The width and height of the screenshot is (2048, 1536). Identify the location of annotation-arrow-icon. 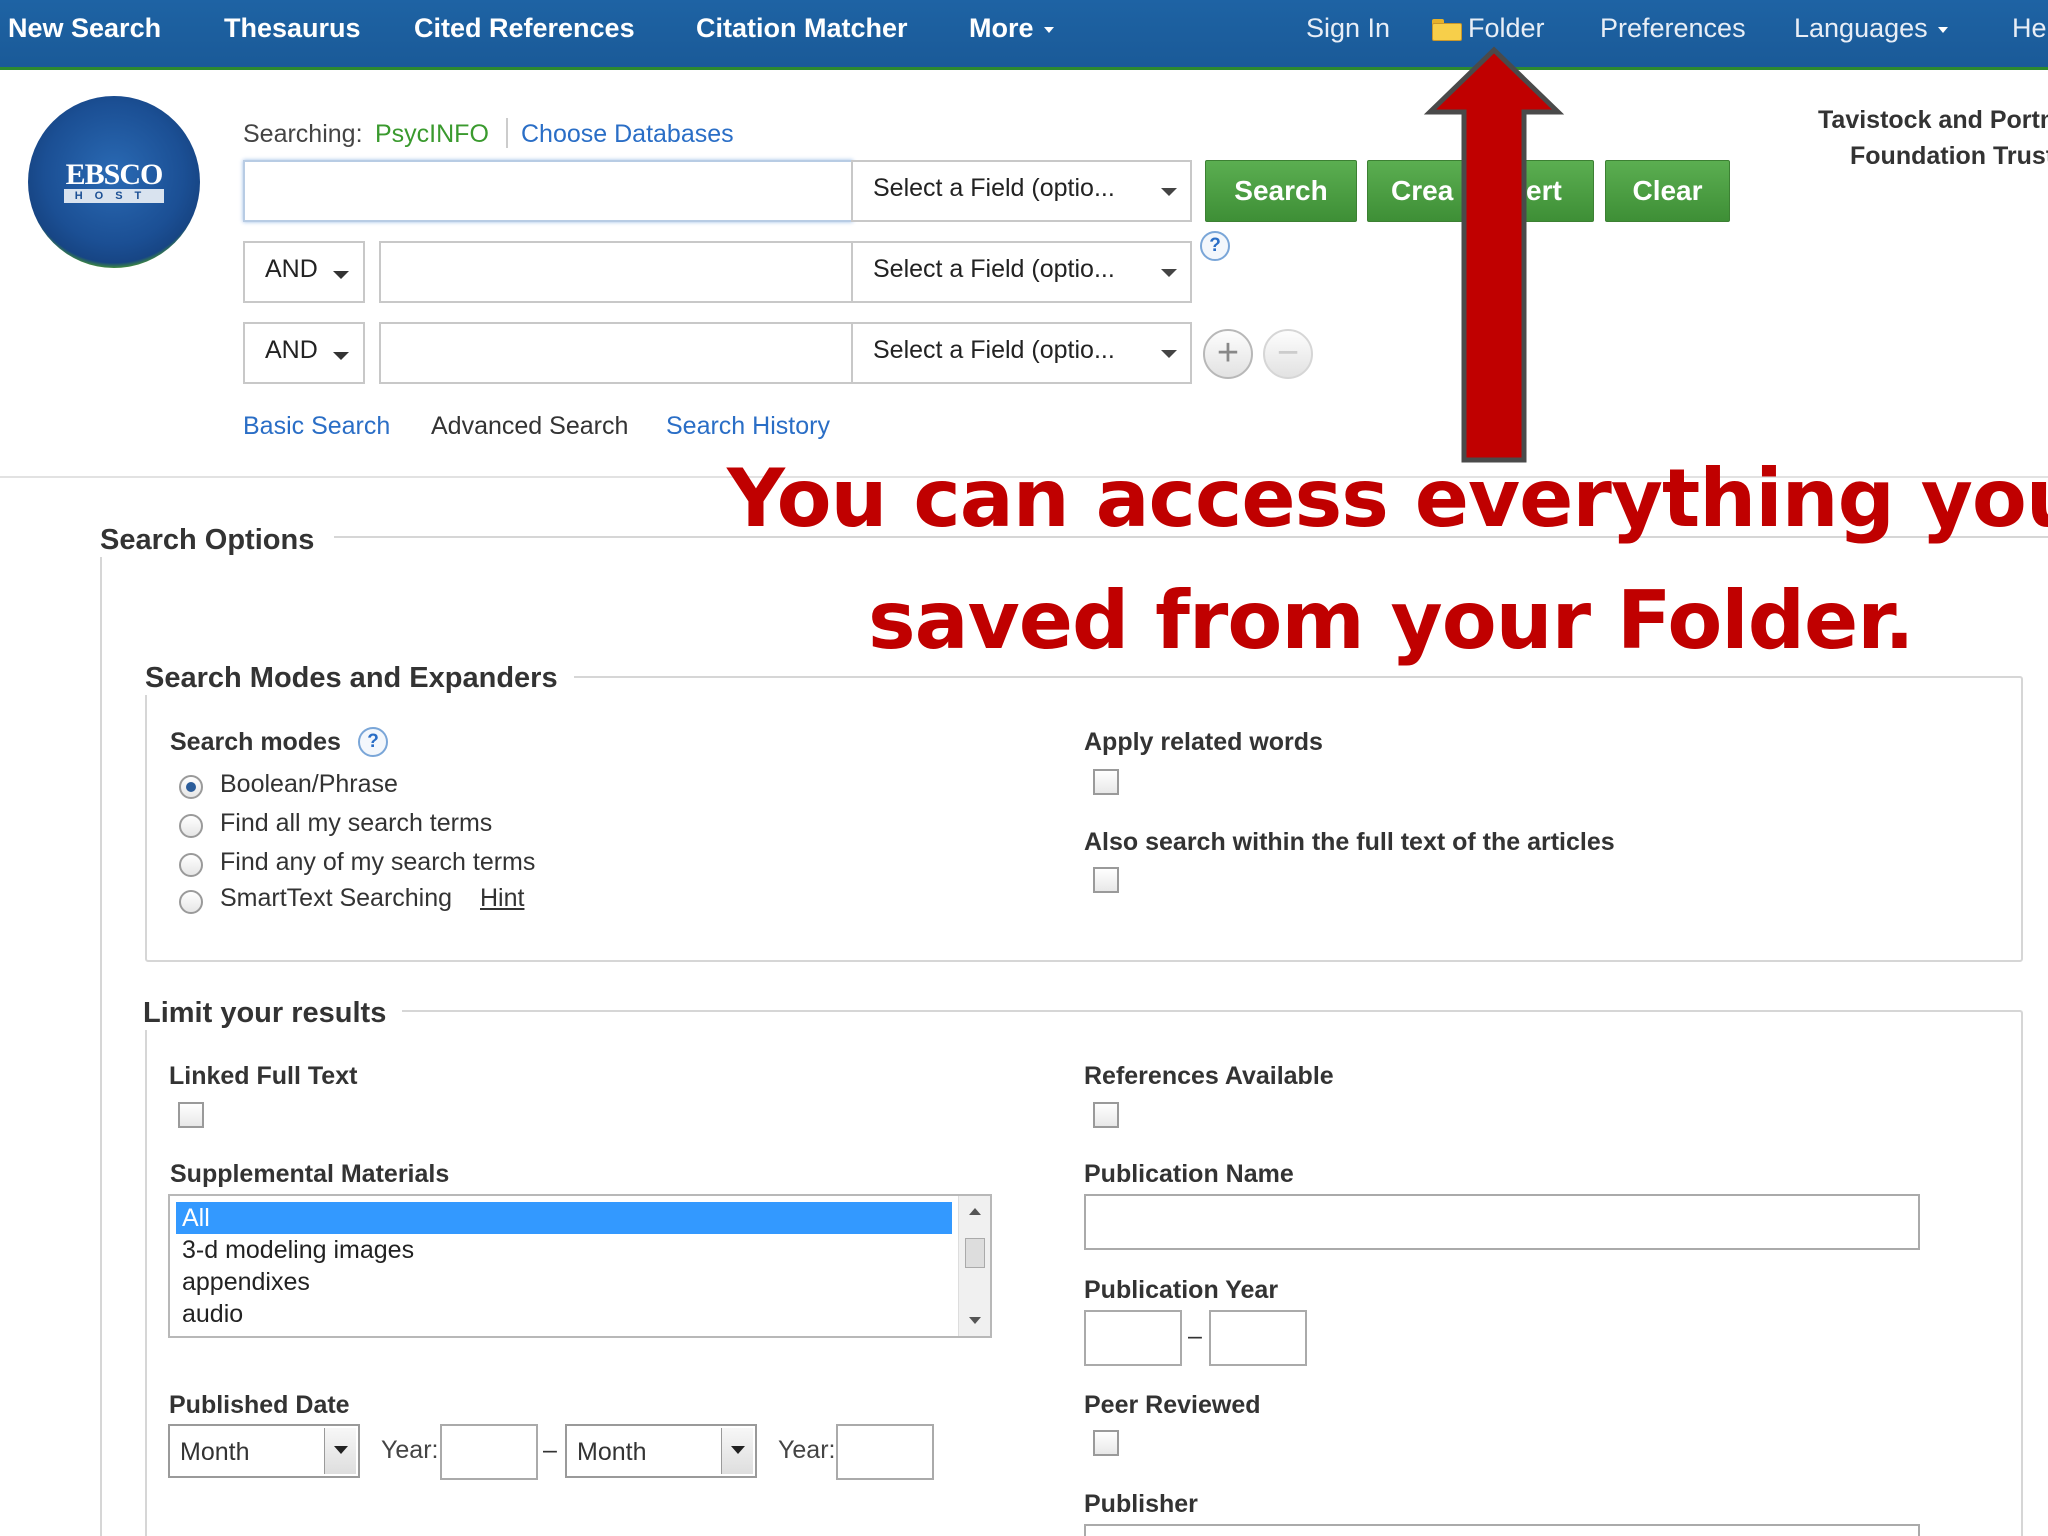
(1494, 254).